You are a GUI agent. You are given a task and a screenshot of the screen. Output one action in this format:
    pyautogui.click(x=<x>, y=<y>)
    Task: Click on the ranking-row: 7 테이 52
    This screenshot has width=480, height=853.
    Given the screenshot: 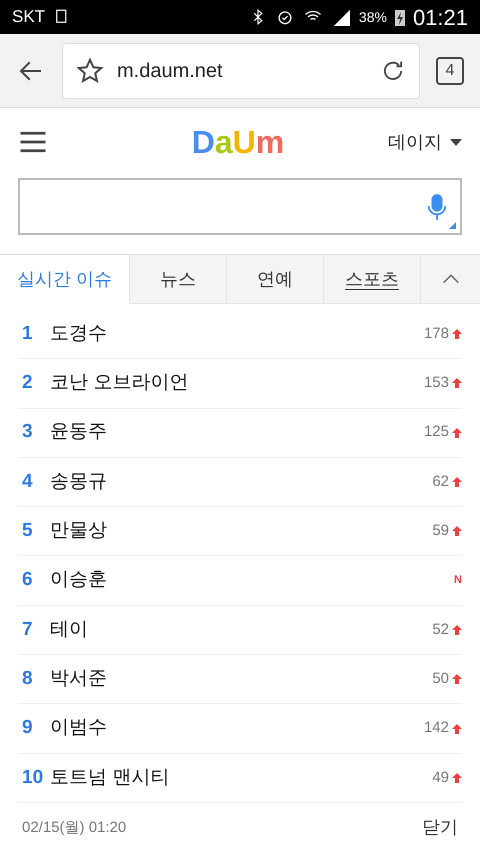 What is the action you would take?
    pyautogui.click(x=240, y=631)
    